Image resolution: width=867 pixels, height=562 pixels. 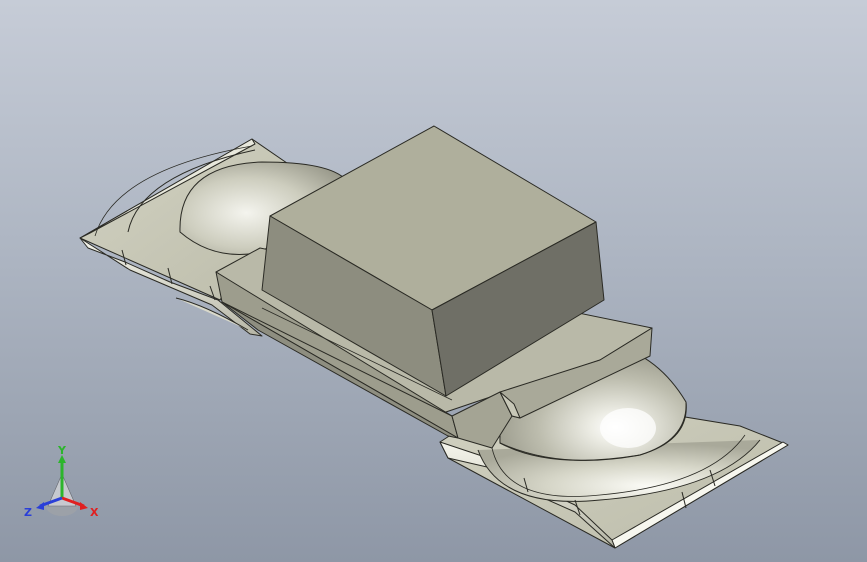 What do you see at coordinates (62, 451) in the screenshot?
I see `y-axis-label: Y` at bounding box center [62, 451].